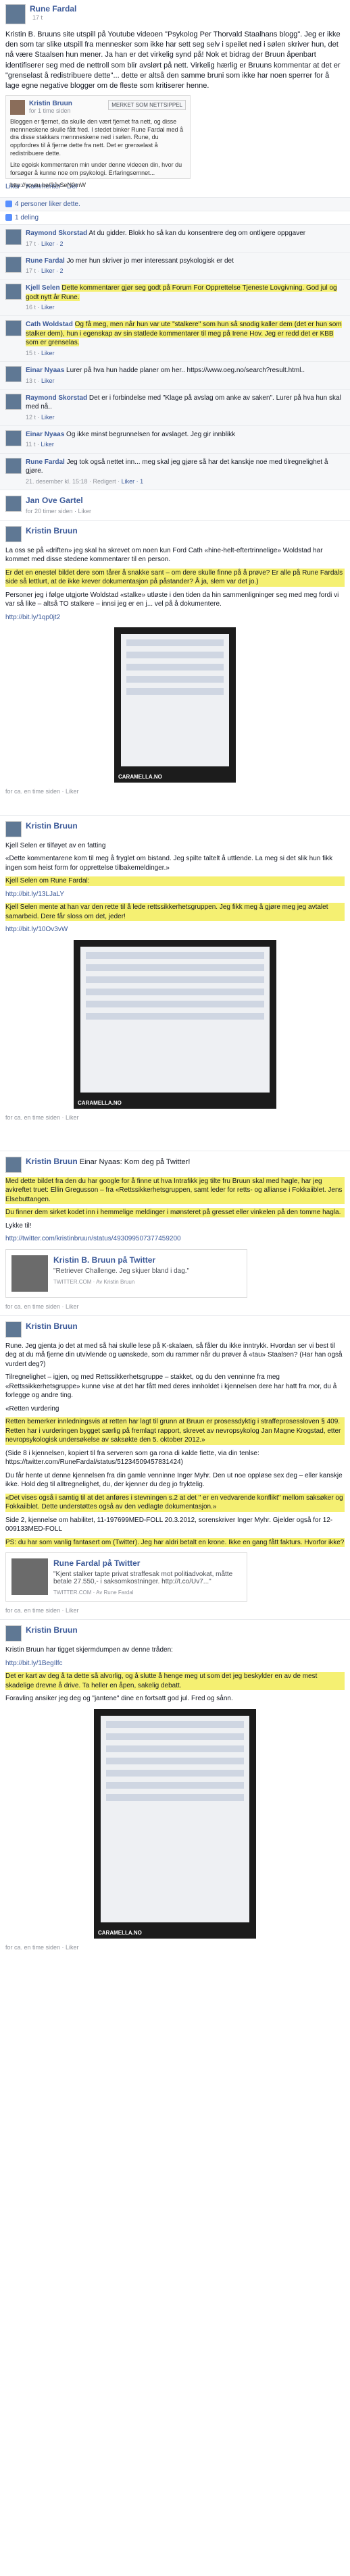  What do you see at coordinates (175, 930) in the screenshot?
I see `link: http://bit.ly/10Ov3vW` at bounding box center [175, 930].